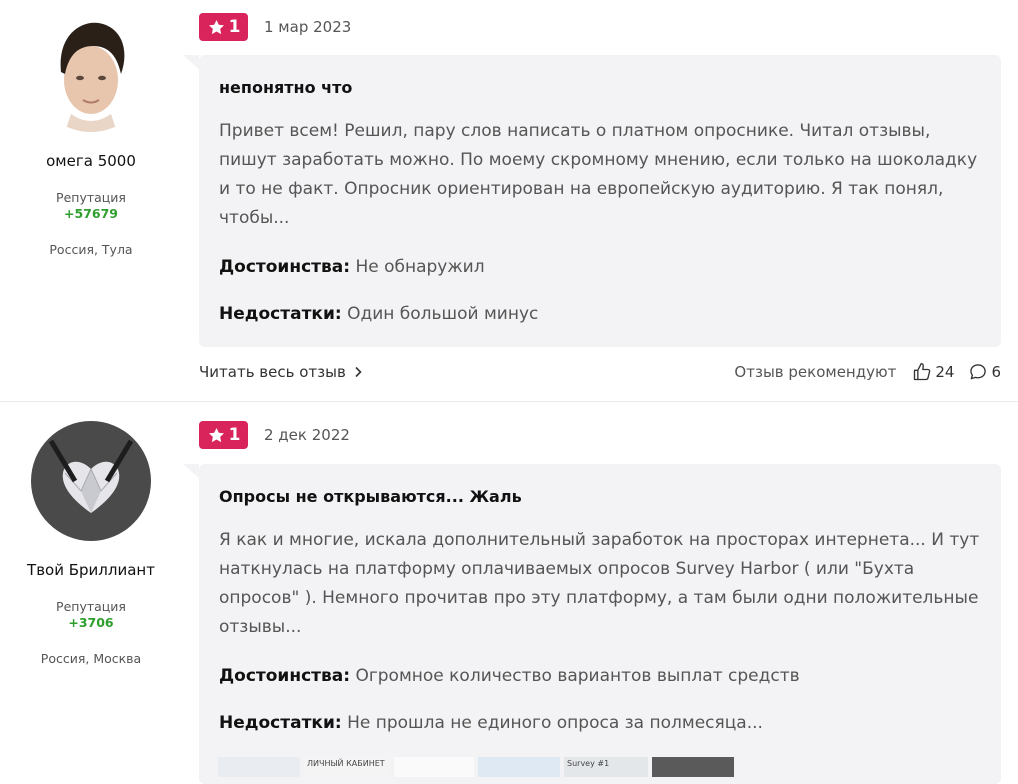 The image size is (1018, 784). I want to click on read-more-link: Читать весь отзыв, so click(281, 372).